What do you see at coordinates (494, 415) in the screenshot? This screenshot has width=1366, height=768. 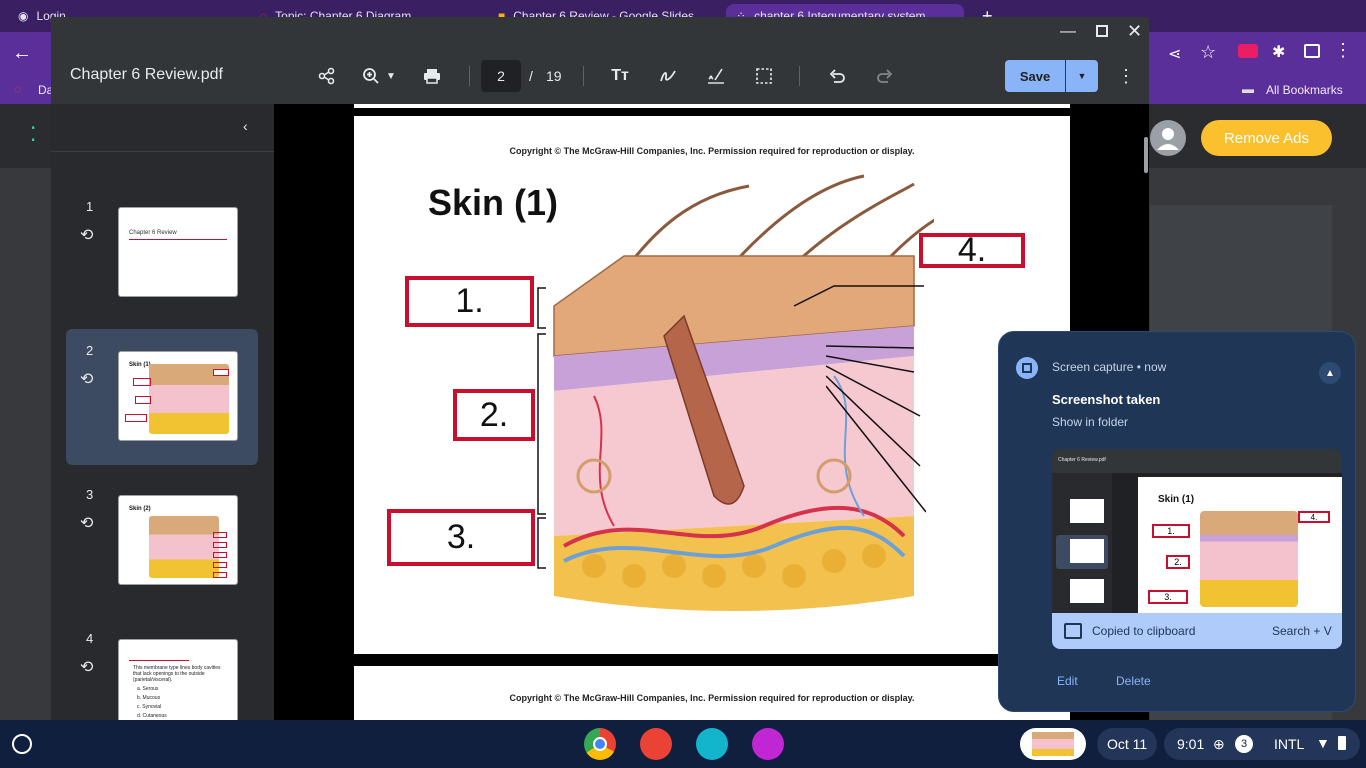 I see `label-box-2: 2.` at bounding box center [494, 415].